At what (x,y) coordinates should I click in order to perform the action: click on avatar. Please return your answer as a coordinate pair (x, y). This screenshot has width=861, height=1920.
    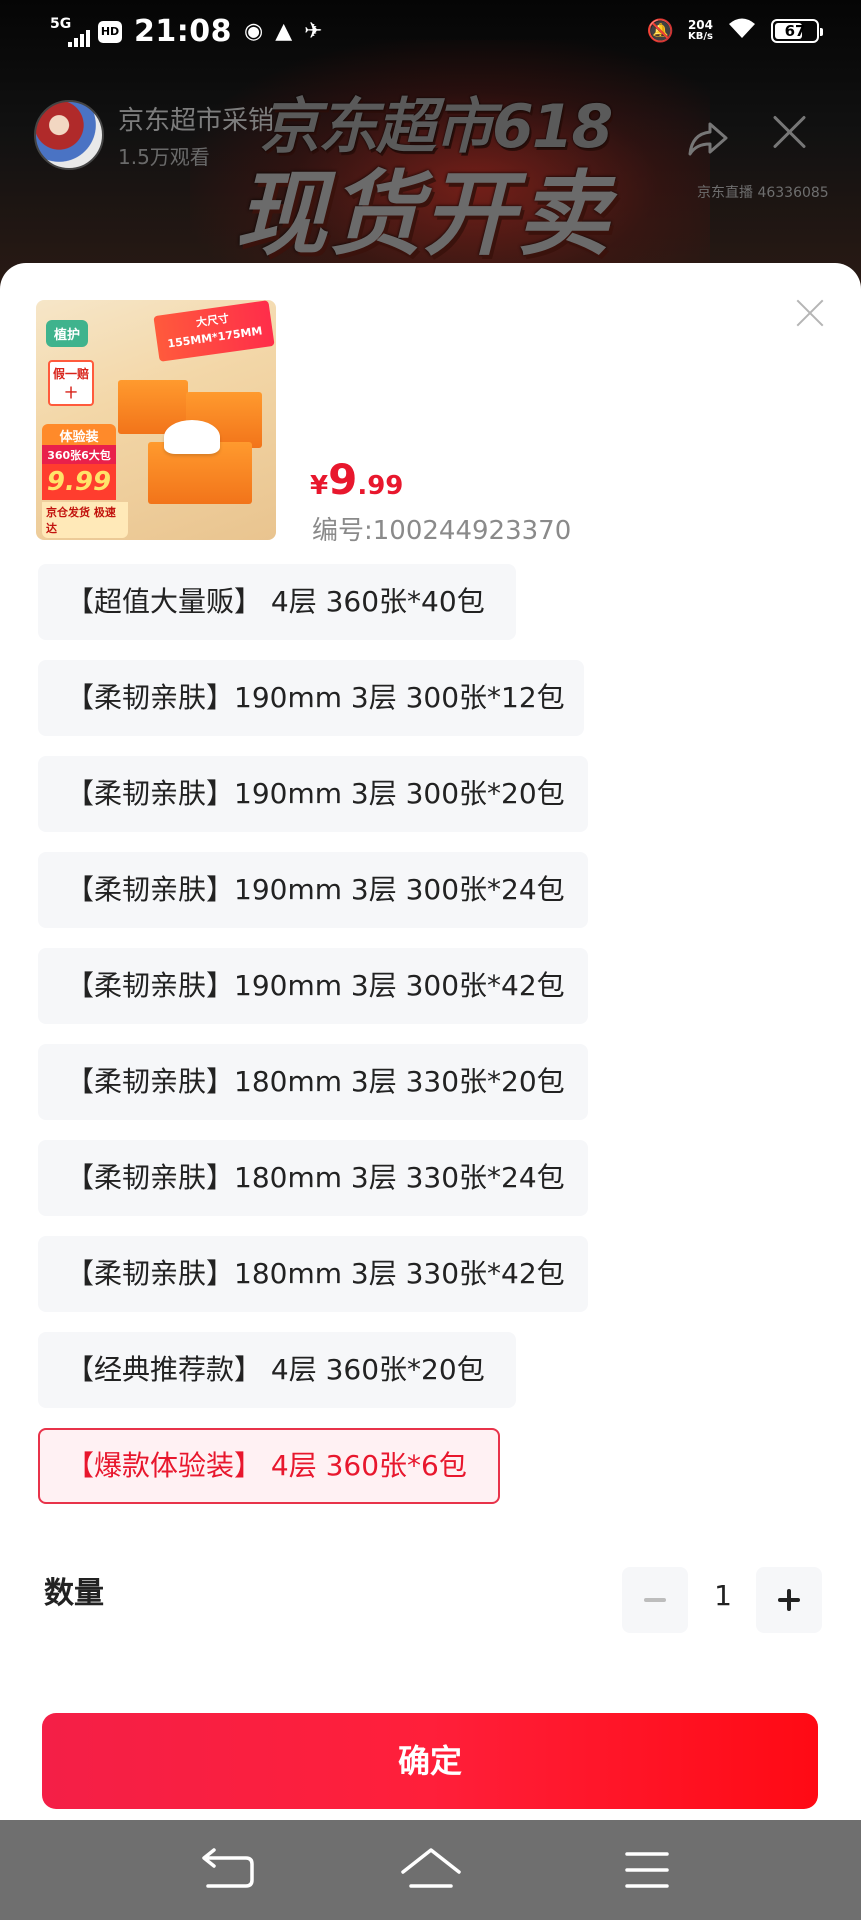
    Looking at the image, I should click on (69, 135).